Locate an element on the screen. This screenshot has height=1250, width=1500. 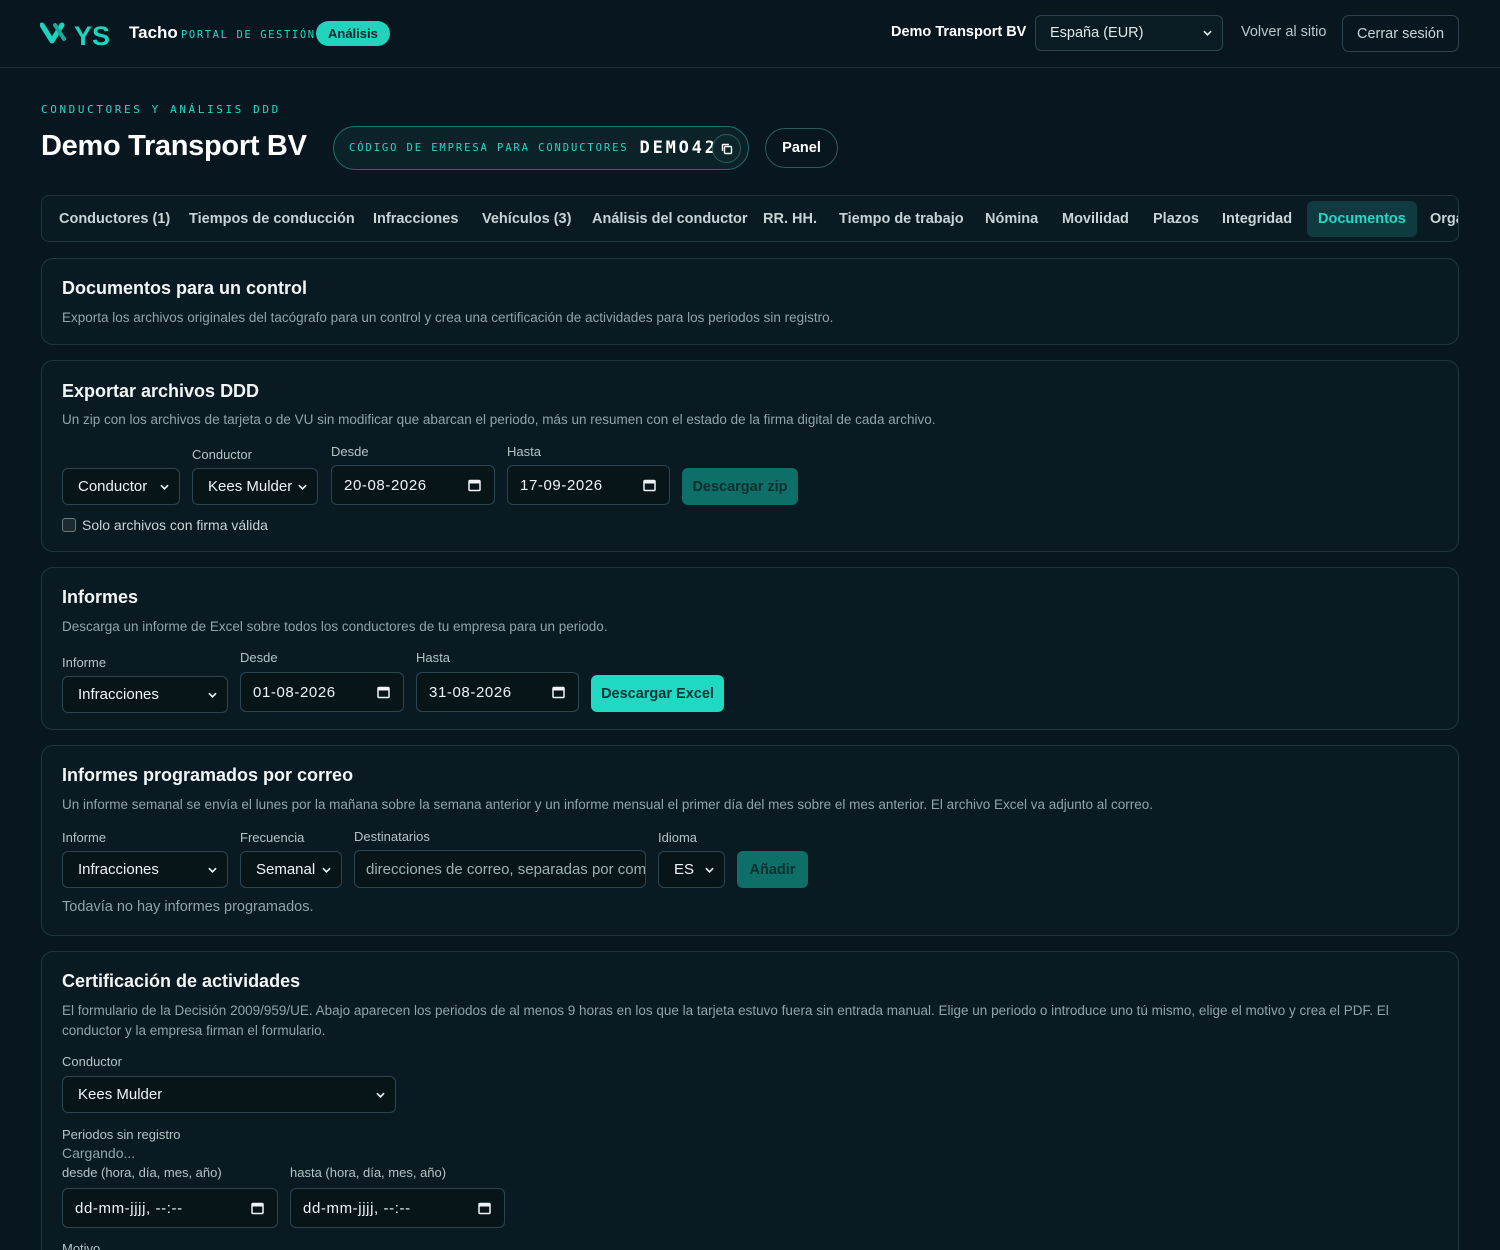
language-label: Idioma is located at coordinates (678, 837).